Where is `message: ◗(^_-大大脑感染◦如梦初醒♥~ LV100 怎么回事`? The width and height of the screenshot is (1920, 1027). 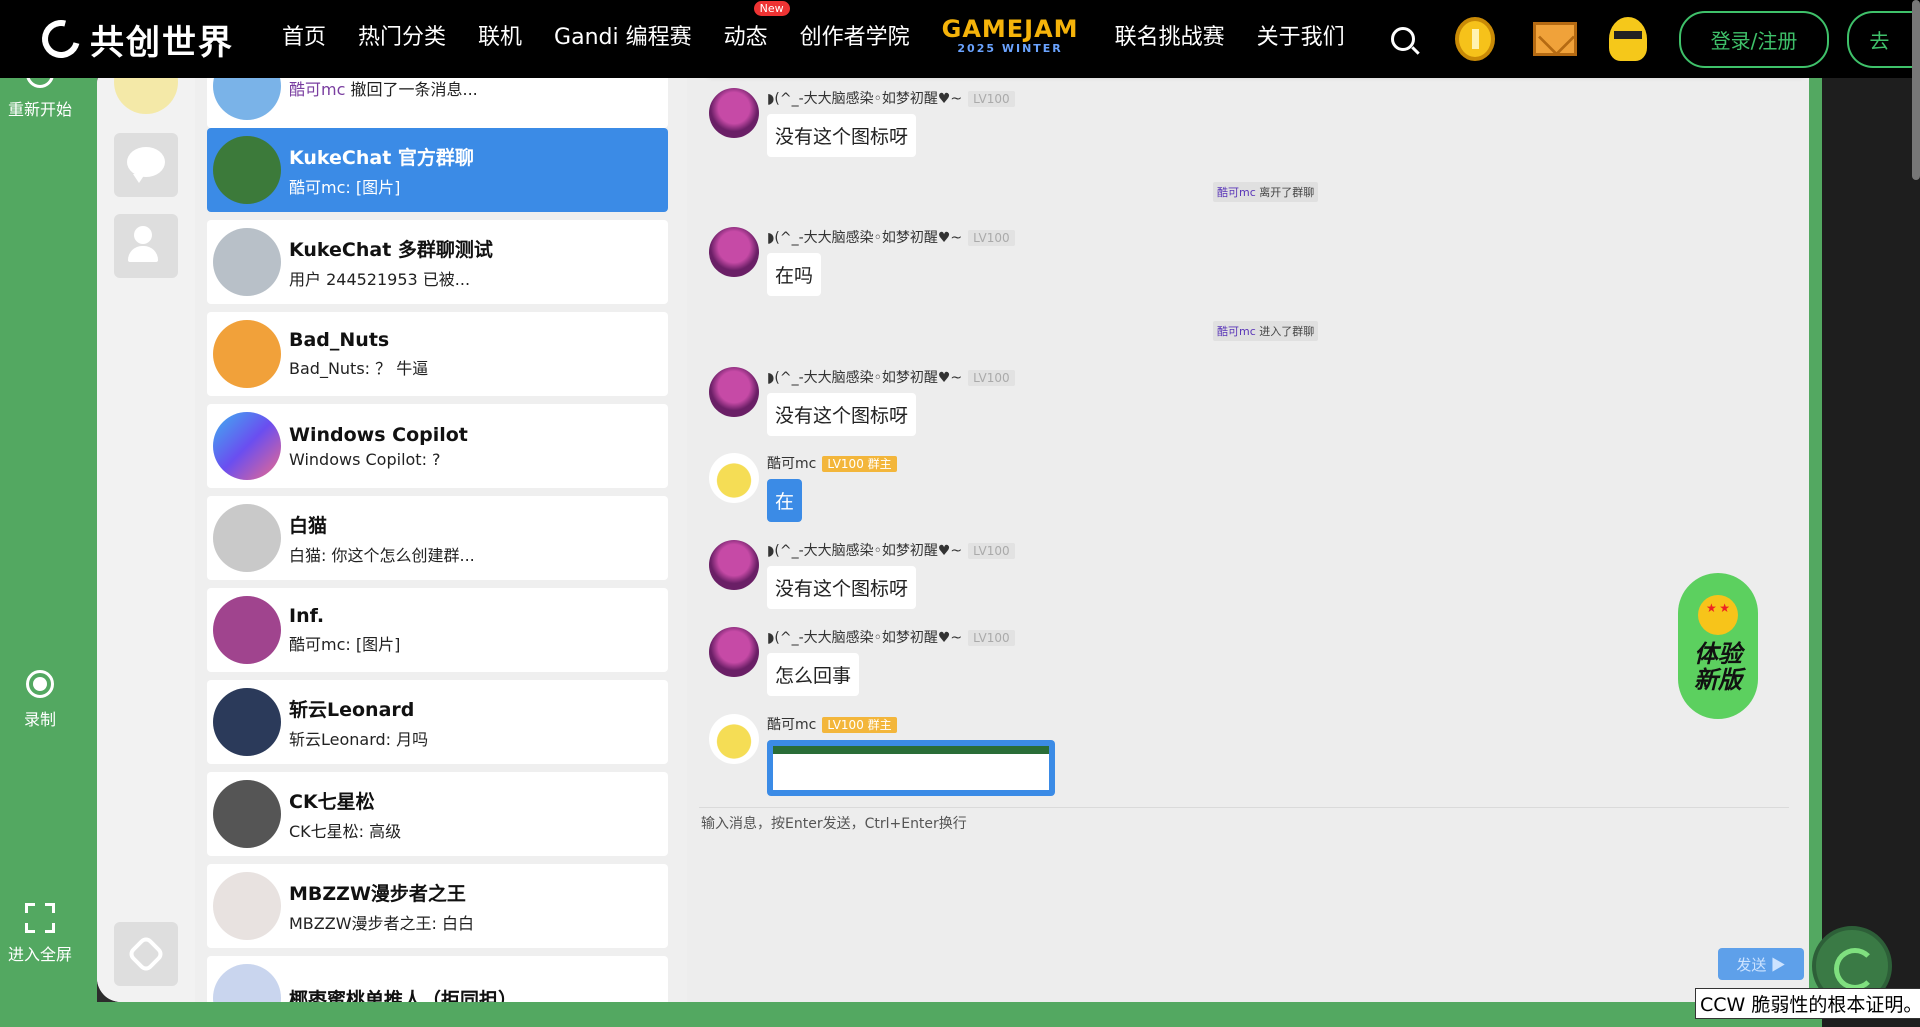 message: ◗(^_-大大脑感染◦如梦初醒♥~ LV100 怎么回事 is located at coordinates (862, 661).